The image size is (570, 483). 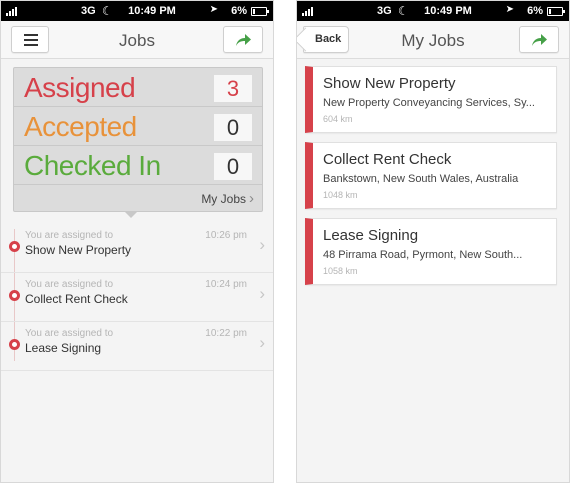 What do you see at coordinates (63, 348) in the screenshot?
I see `activity-title: Lease Signing` at bounding box center [63, 348].